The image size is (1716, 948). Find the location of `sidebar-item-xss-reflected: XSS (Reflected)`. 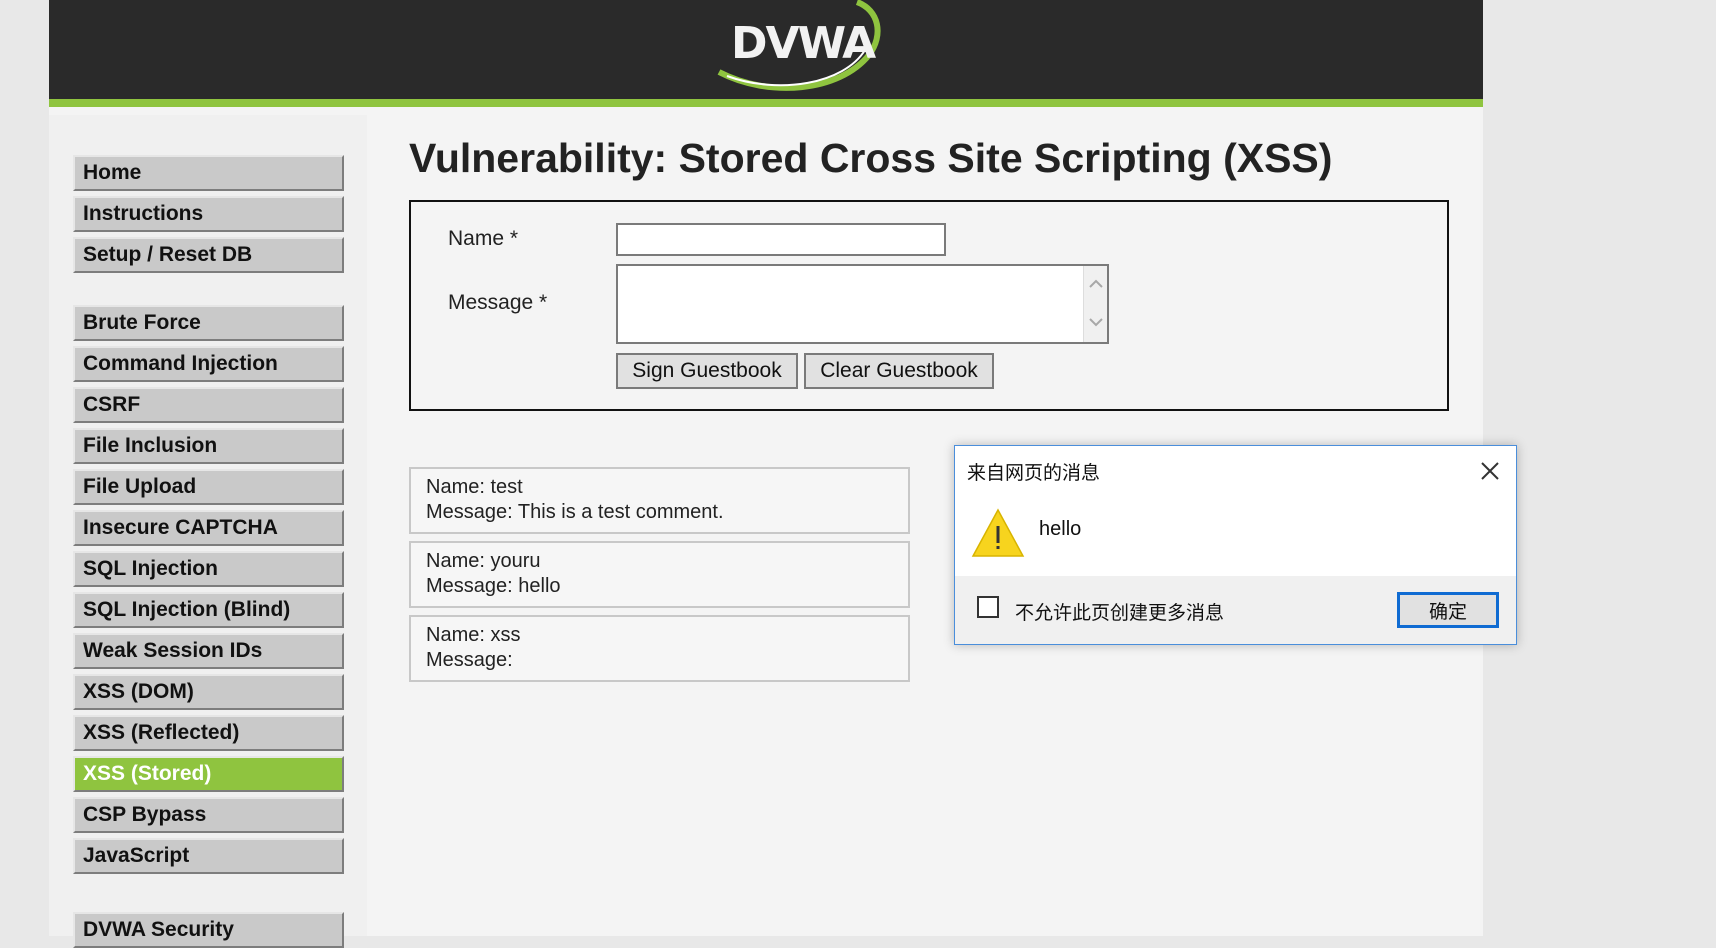

sidebar-item-xss-reflected: XSS (Reflected) is located at coordinates (208, 733).